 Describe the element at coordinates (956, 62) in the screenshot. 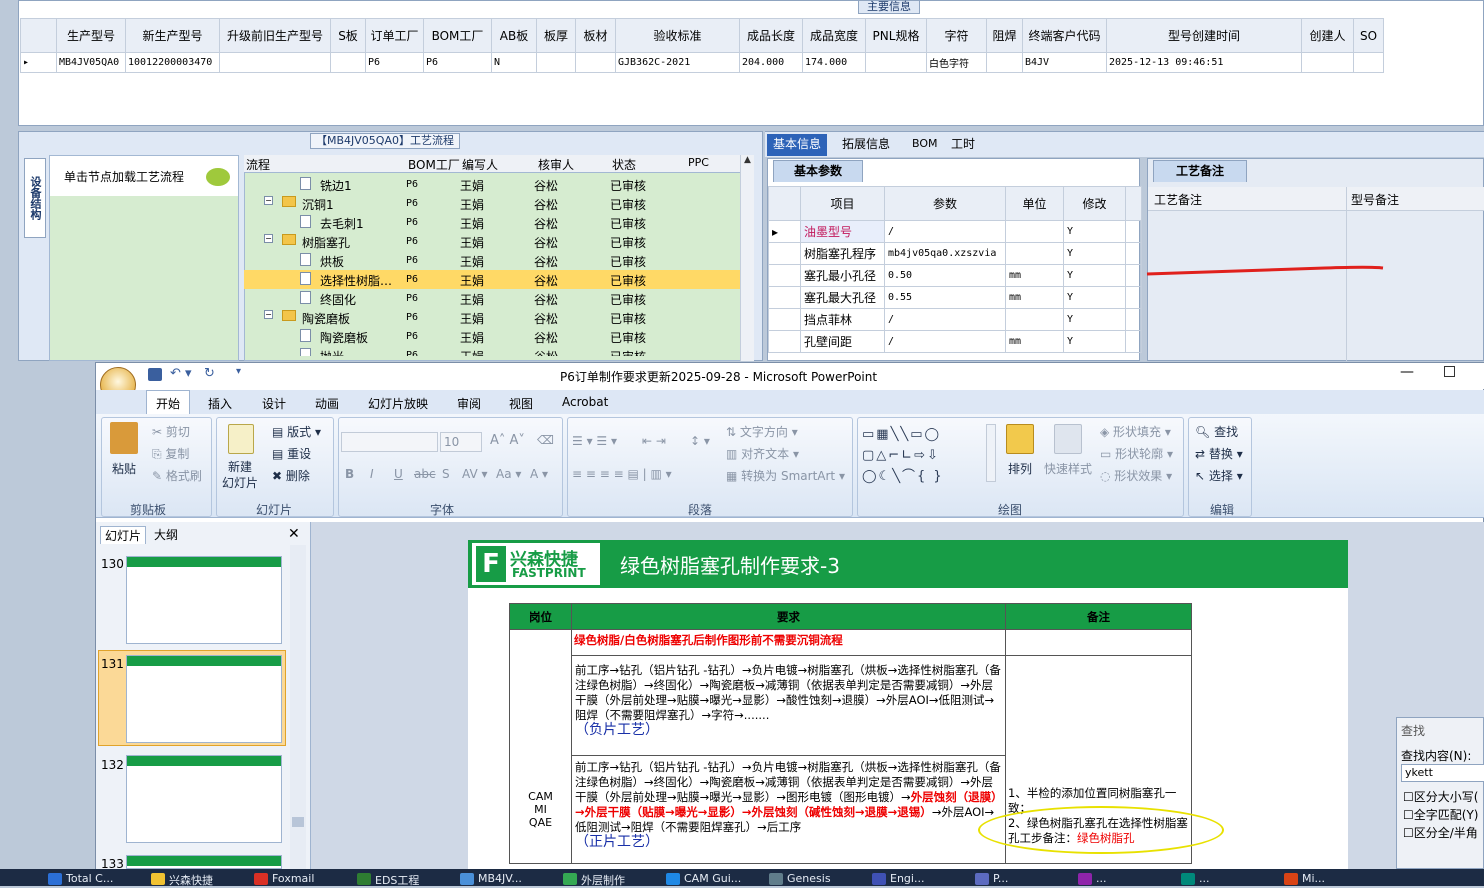

I see `grid-cell: 白色字符` at that location.